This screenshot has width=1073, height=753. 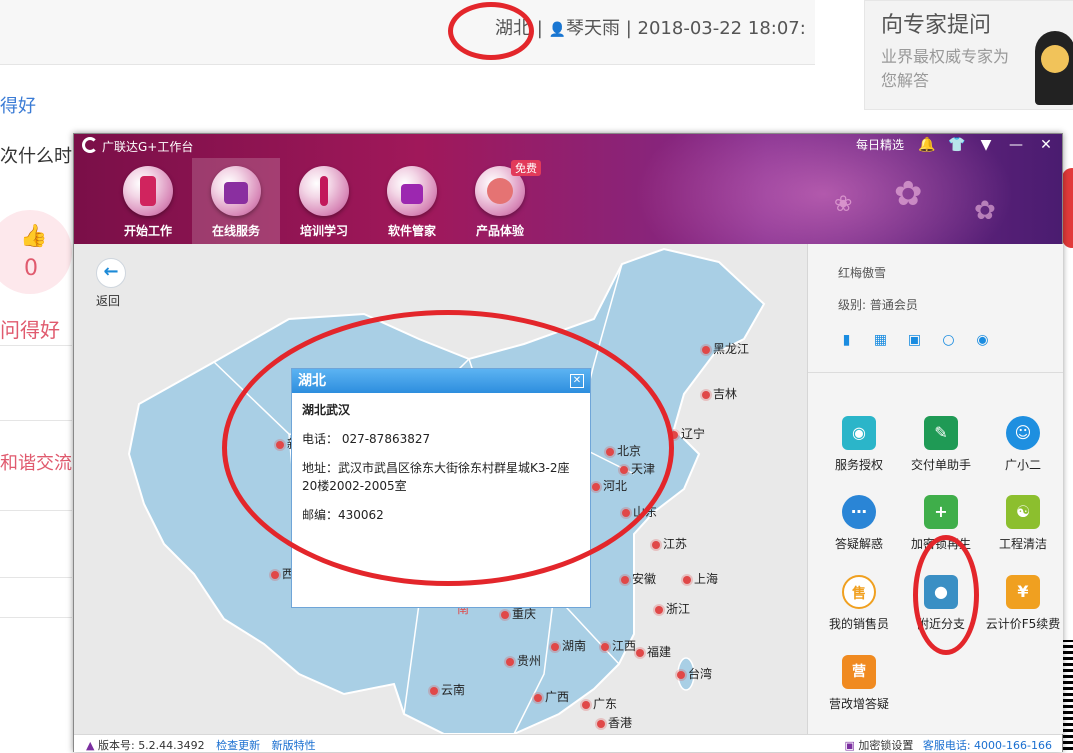 I want to click on tool-label: 附近分支, so click(x=940, y=624).